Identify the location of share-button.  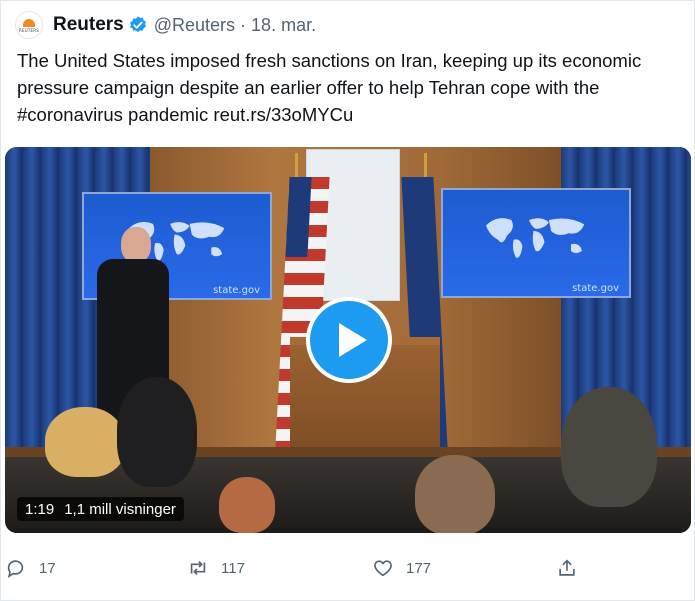
(567, 568).